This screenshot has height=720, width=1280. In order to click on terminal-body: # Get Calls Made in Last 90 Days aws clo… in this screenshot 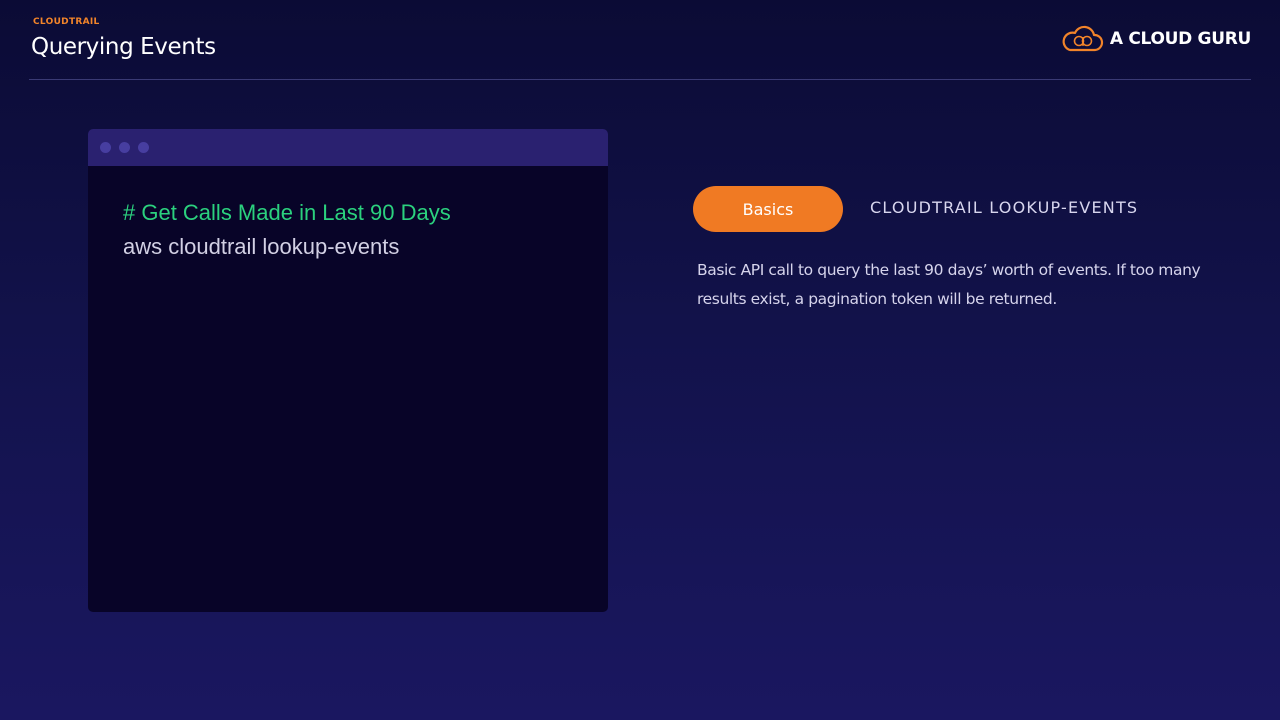, I will do `click(348, 215)`.